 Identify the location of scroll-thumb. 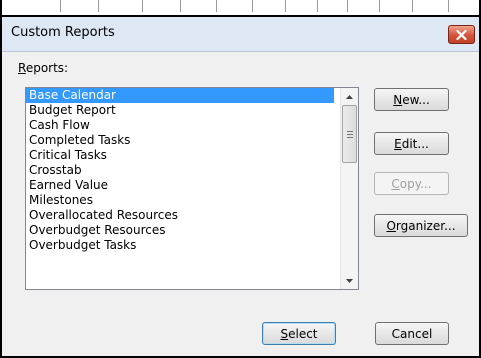
(349, 134).